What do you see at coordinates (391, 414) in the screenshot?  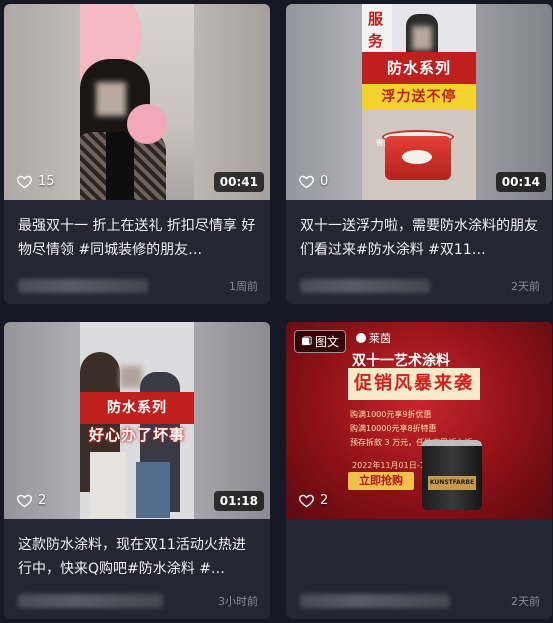 I see `poster-offer: 购满1000元享9折优惠` at bounding box center [391, 414].